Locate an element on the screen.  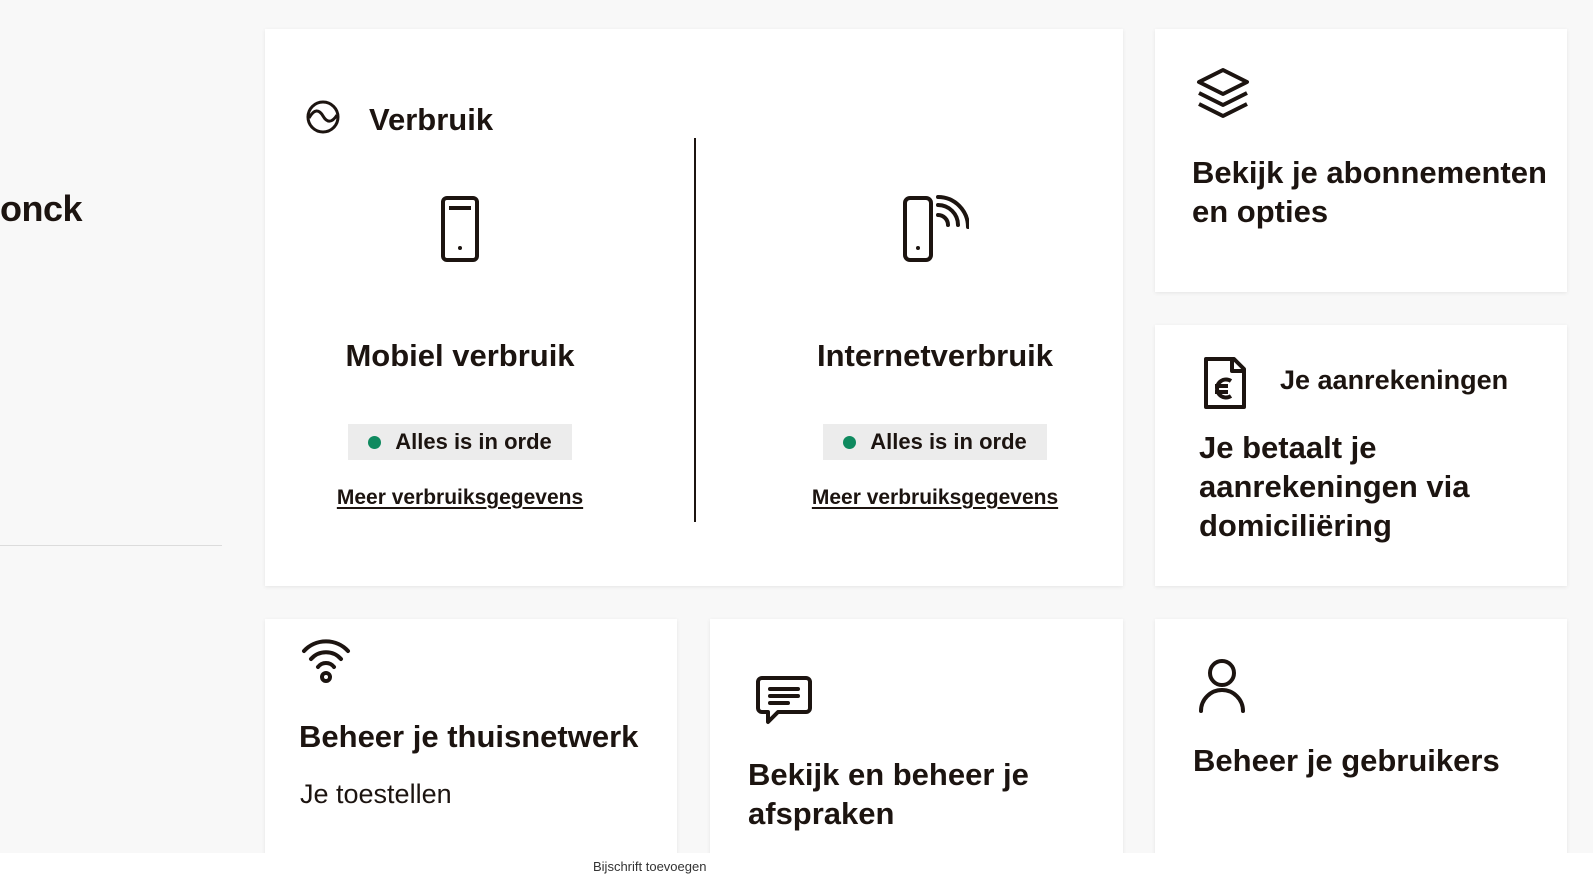
appointments-card: Bekijk en beheer je afspraken is located at coordinates (916, 749).